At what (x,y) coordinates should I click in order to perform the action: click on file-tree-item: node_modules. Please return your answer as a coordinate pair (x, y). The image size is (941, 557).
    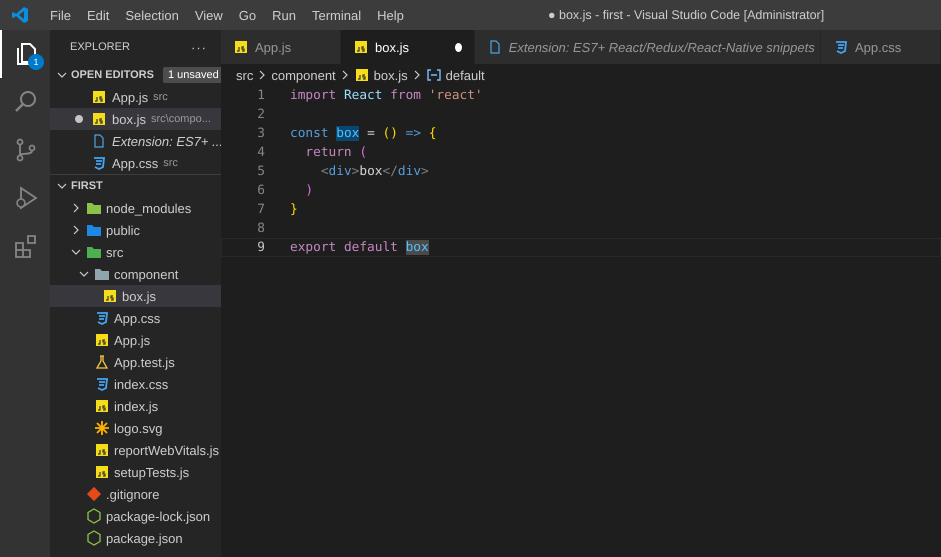
    Looking at the image, I should click on (135, 208).